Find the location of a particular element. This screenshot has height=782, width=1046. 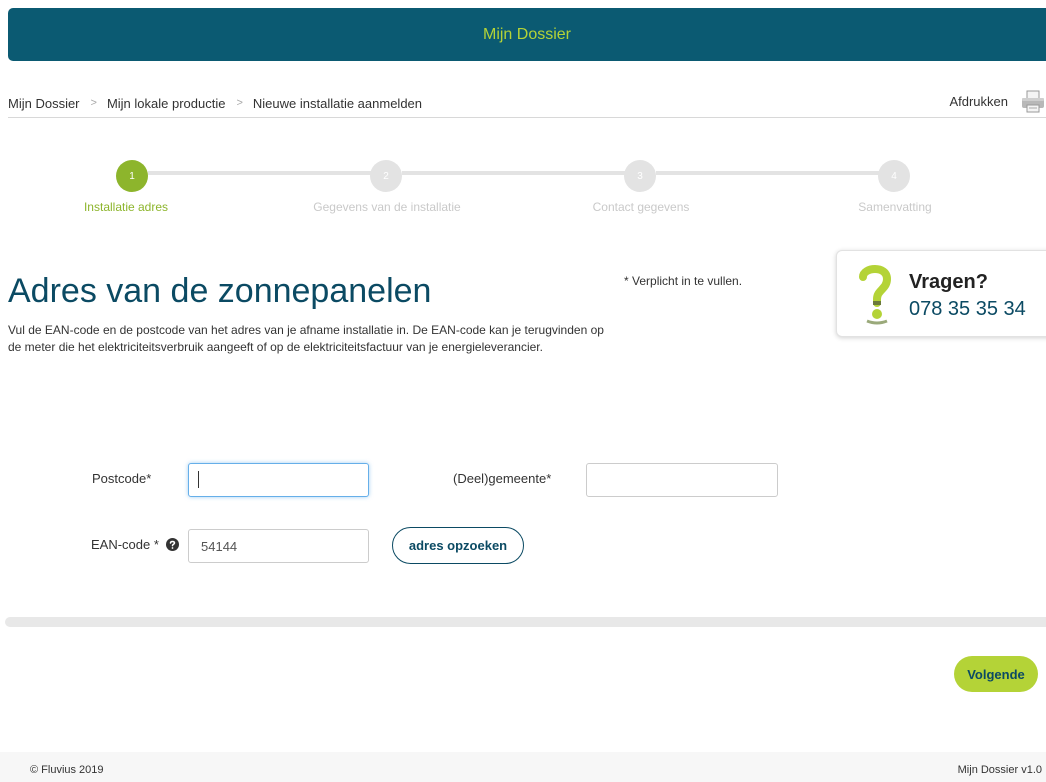

footer: © Fluvius 2019 Mijn Dossier v1.0 is located at coordinates (523, 767).